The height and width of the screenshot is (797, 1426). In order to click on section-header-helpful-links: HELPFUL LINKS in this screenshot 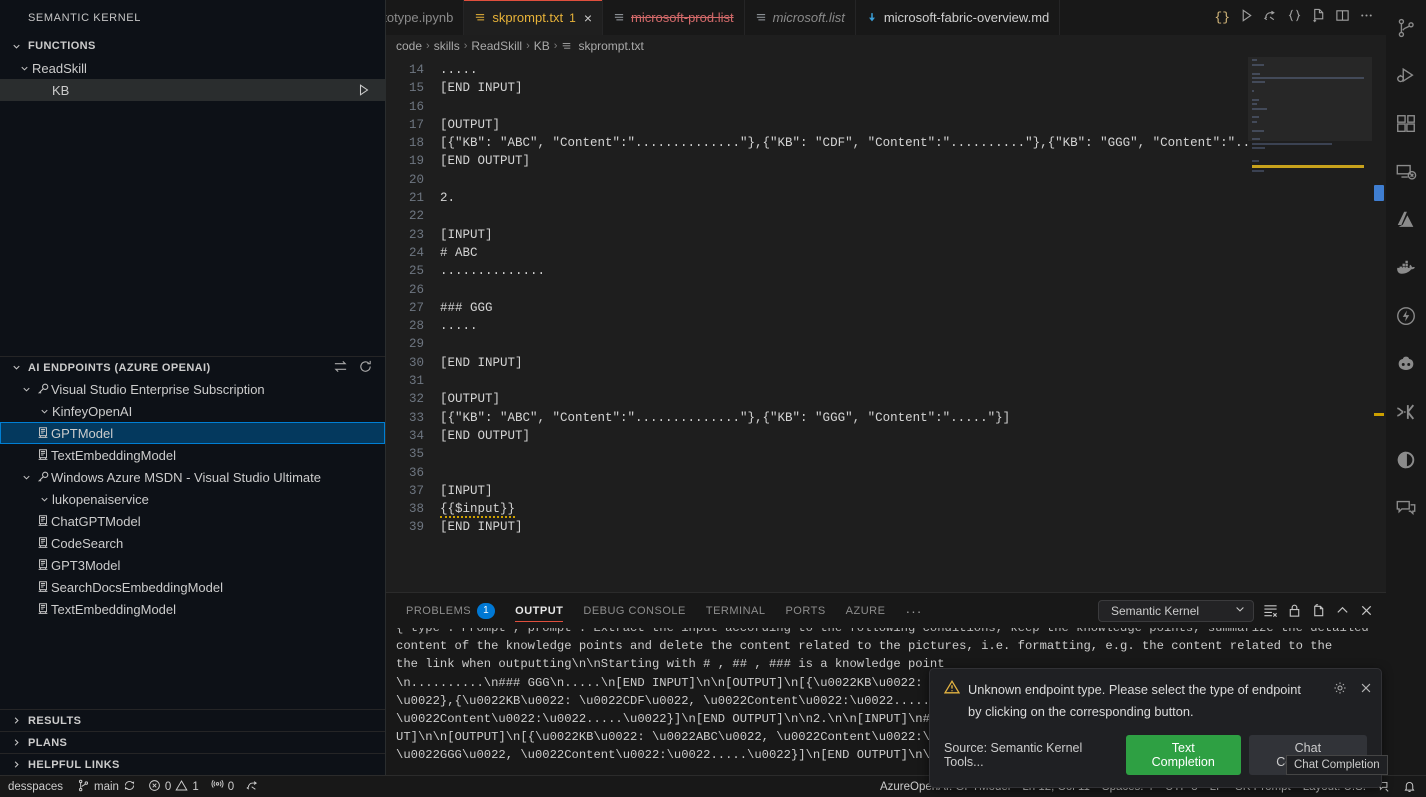, I will do `click(192, 764)`.